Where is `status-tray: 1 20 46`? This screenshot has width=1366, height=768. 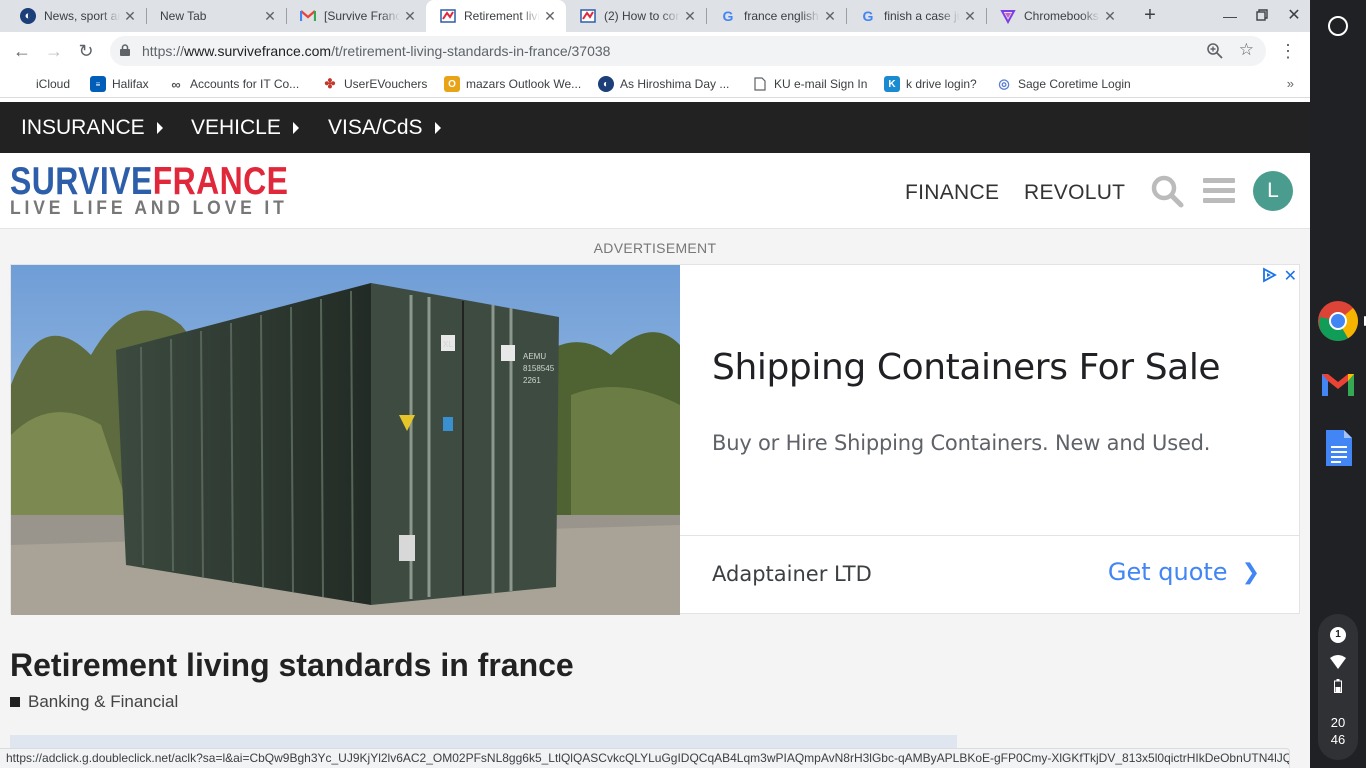
status-tray: 1 20 46 is located at coordinates (1338, 687).